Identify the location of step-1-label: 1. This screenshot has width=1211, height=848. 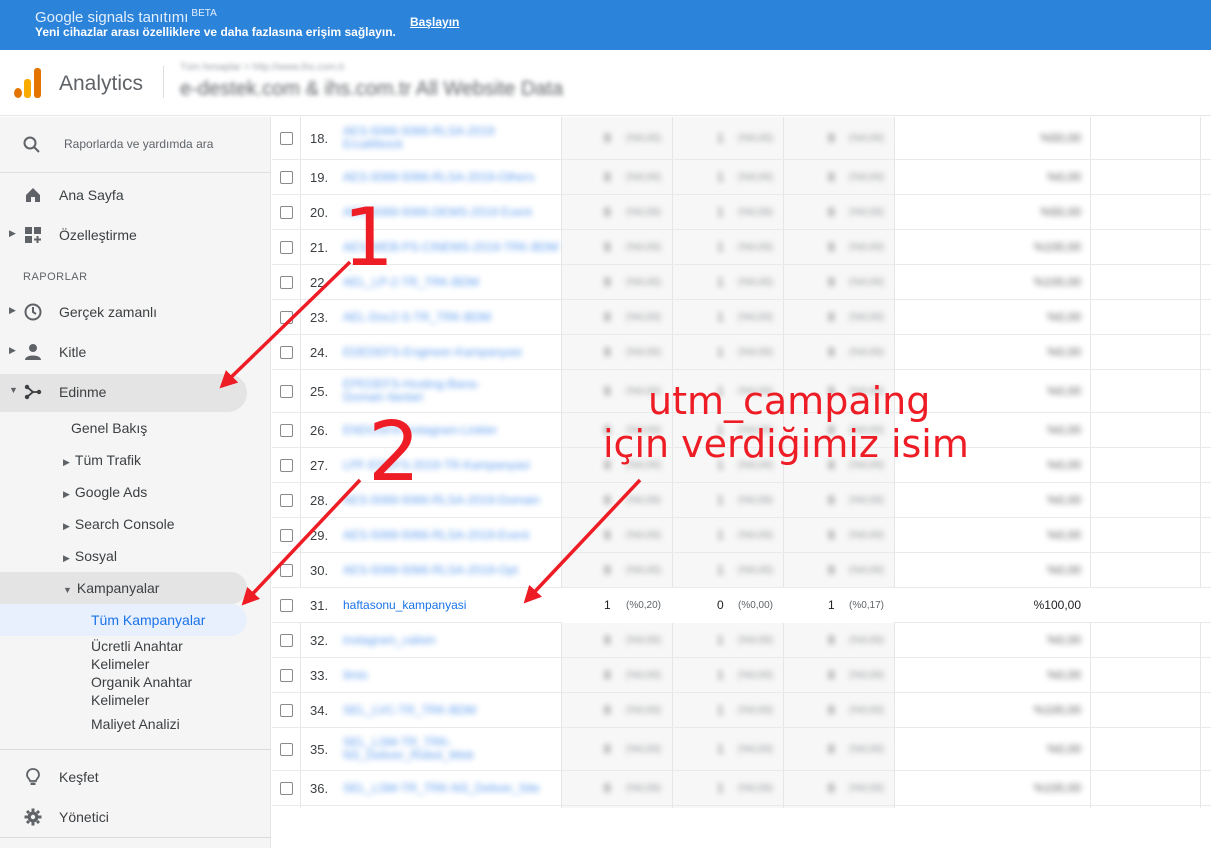
(368, 237).